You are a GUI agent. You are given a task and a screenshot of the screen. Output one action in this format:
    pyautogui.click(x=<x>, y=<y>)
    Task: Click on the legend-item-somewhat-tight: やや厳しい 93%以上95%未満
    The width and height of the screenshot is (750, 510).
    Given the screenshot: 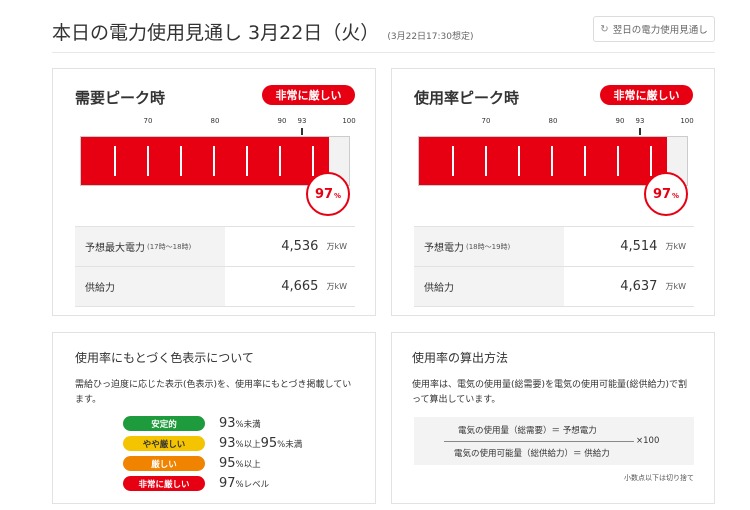 What is the action you would take?
    pyautogui.click(x=212, y=443)
    